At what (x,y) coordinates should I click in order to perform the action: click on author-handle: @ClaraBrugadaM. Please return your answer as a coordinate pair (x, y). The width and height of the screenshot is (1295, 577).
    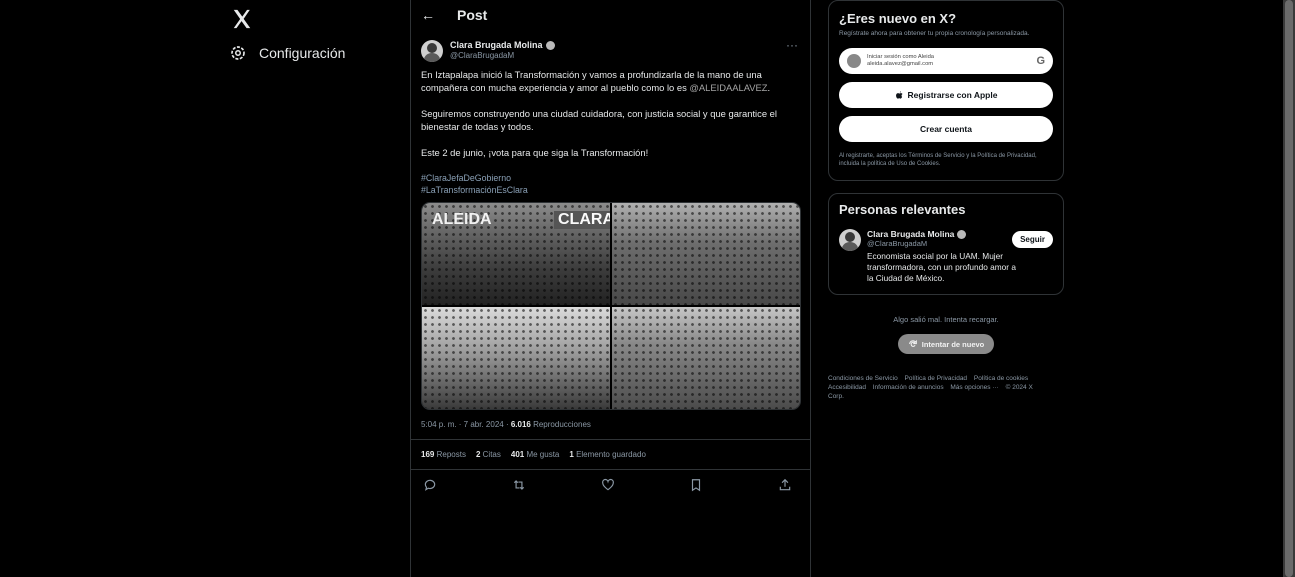
    Looking at the image, I should click on (502, 55).